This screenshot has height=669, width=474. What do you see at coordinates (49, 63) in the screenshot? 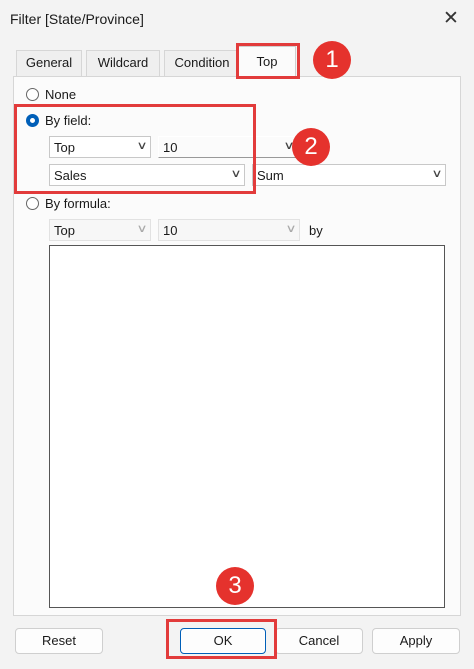
I see `tab-general: General` at bounding box center [49, 63].